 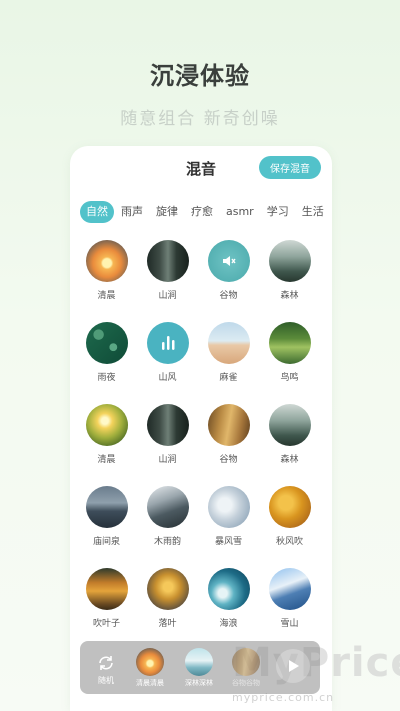 What do you see at coordinates (228, 507) in the screenshot?
I see `frost-leaf-icon` at bounding box center [228, 507].